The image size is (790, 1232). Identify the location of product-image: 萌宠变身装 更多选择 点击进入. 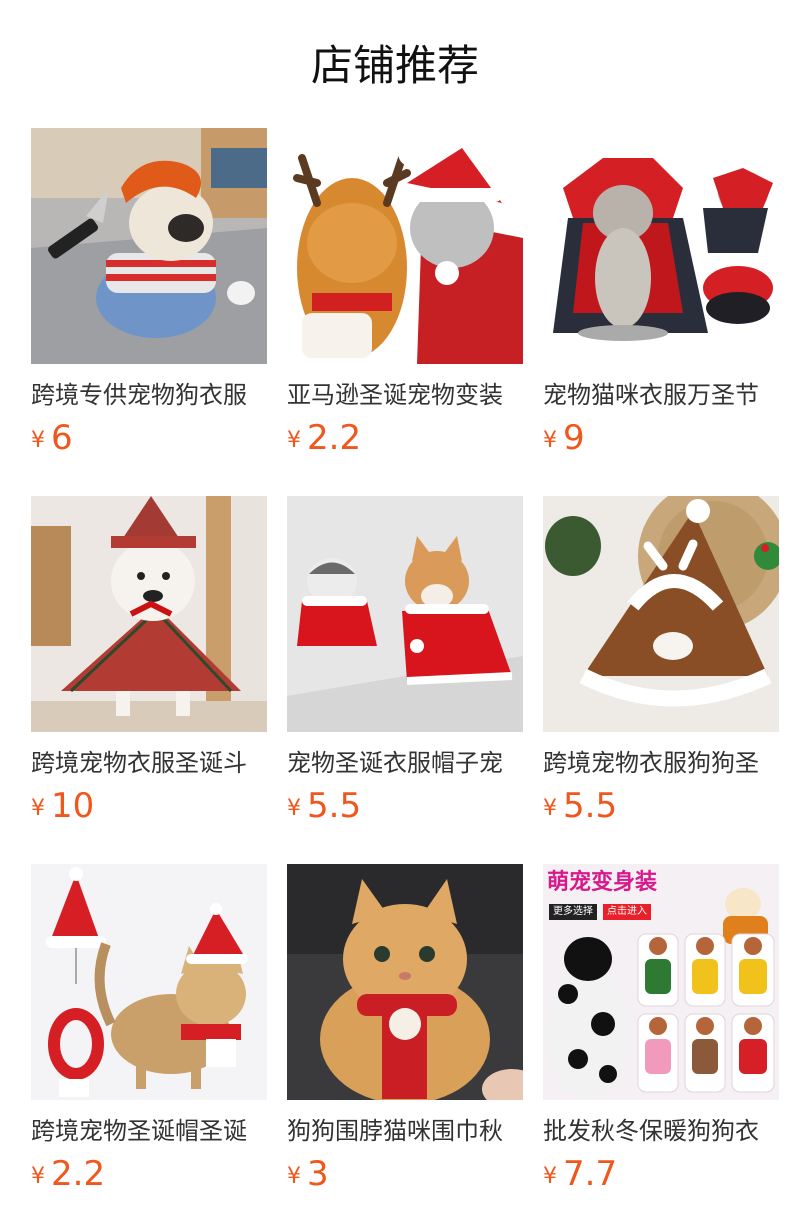
(661, 982).